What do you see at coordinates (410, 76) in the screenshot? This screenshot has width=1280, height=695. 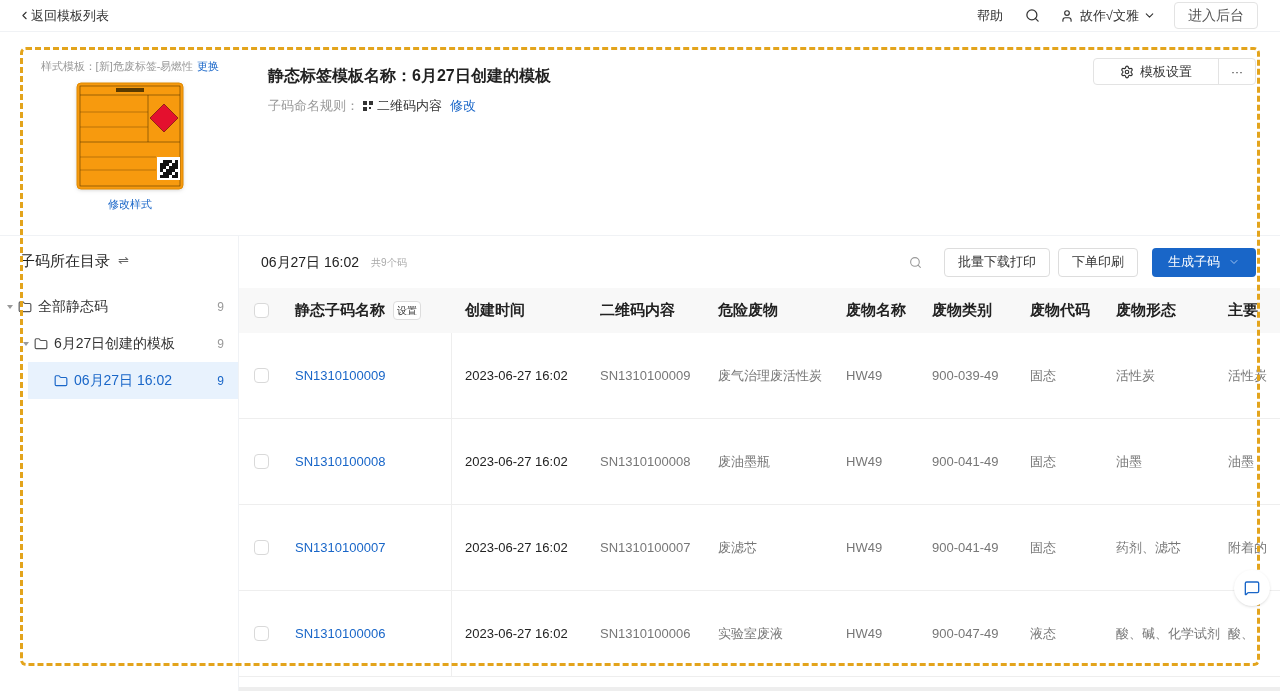 I see `template-title: 静态标签模板名称：6月27日创建的模板` at bounding box center [410, 76].